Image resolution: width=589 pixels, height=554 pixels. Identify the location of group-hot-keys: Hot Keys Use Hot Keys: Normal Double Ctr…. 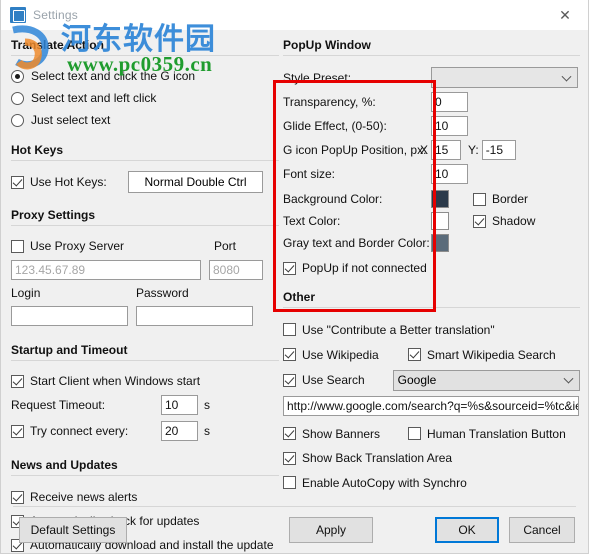
(145, 168).